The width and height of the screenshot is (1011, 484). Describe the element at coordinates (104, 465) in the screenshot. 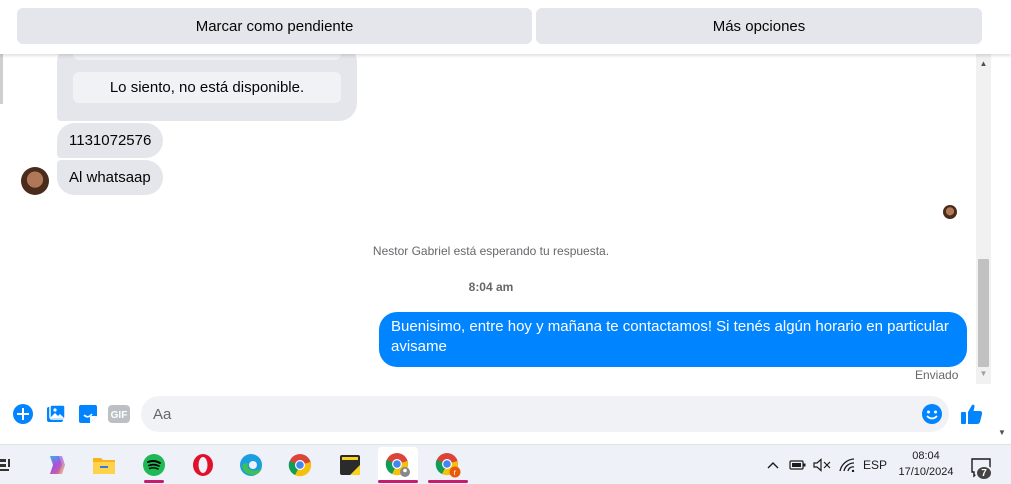

I see `file-explorer-icon` at that location.